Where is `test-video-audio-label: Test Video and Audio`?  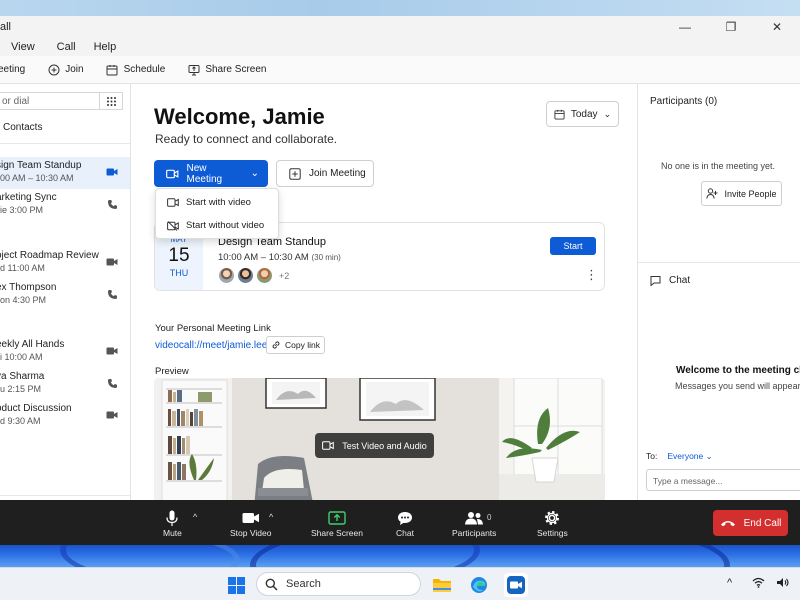 test-video-audio-label: Test Video and Audio is located at coordinates (384, 445).